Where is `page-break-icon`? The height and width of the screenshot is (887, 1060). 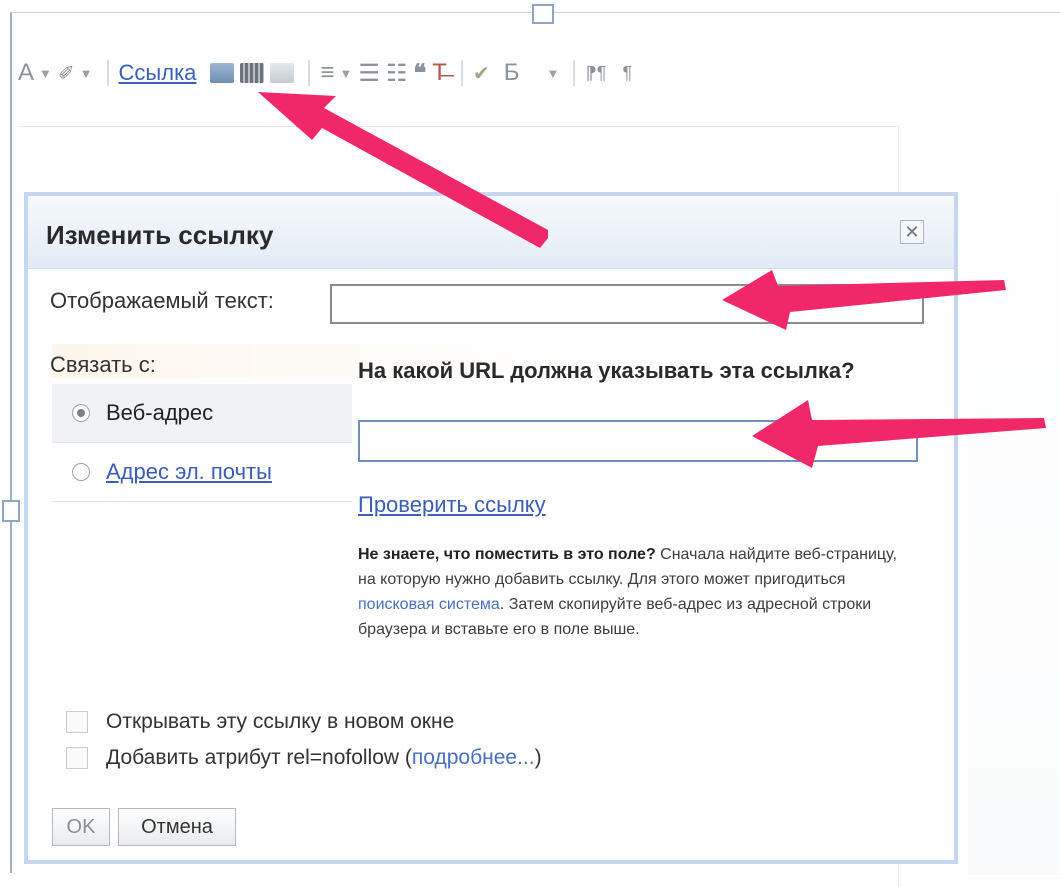 page-break-icon is located at coordinates (282, 73).